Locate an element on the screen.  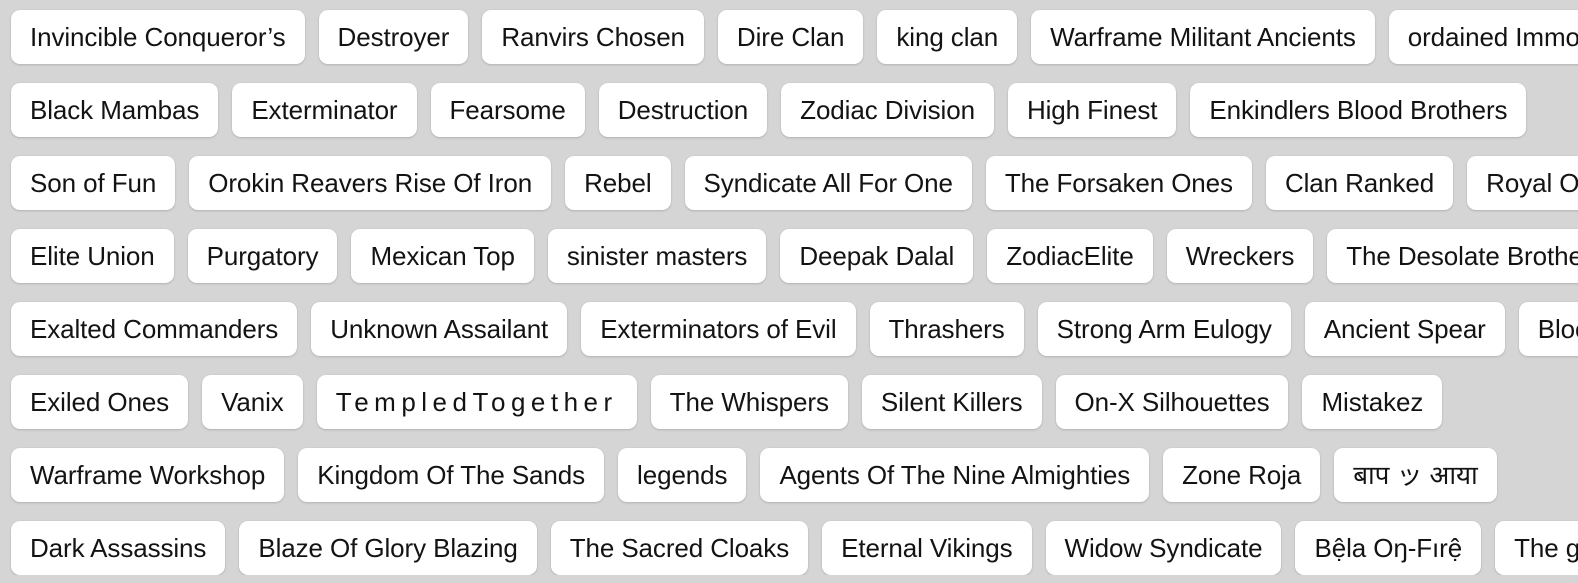
tag-chip-label: The Desolate Brotherhood is located at coordinates (1462, 256).